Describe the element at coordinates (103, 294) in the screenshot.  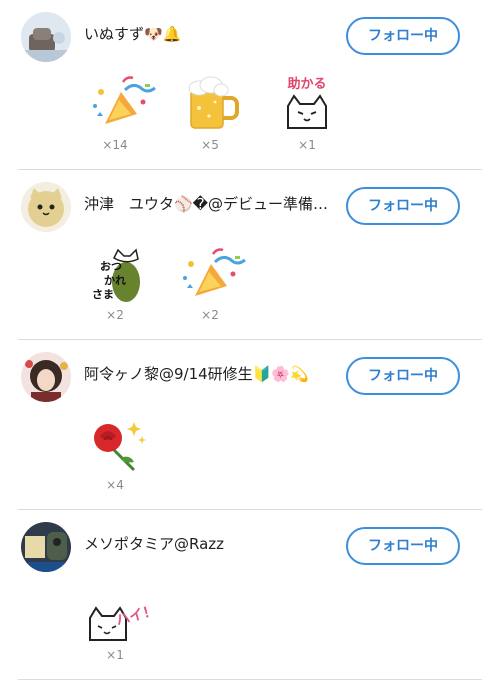
I see `svg-text: さま` at that location.